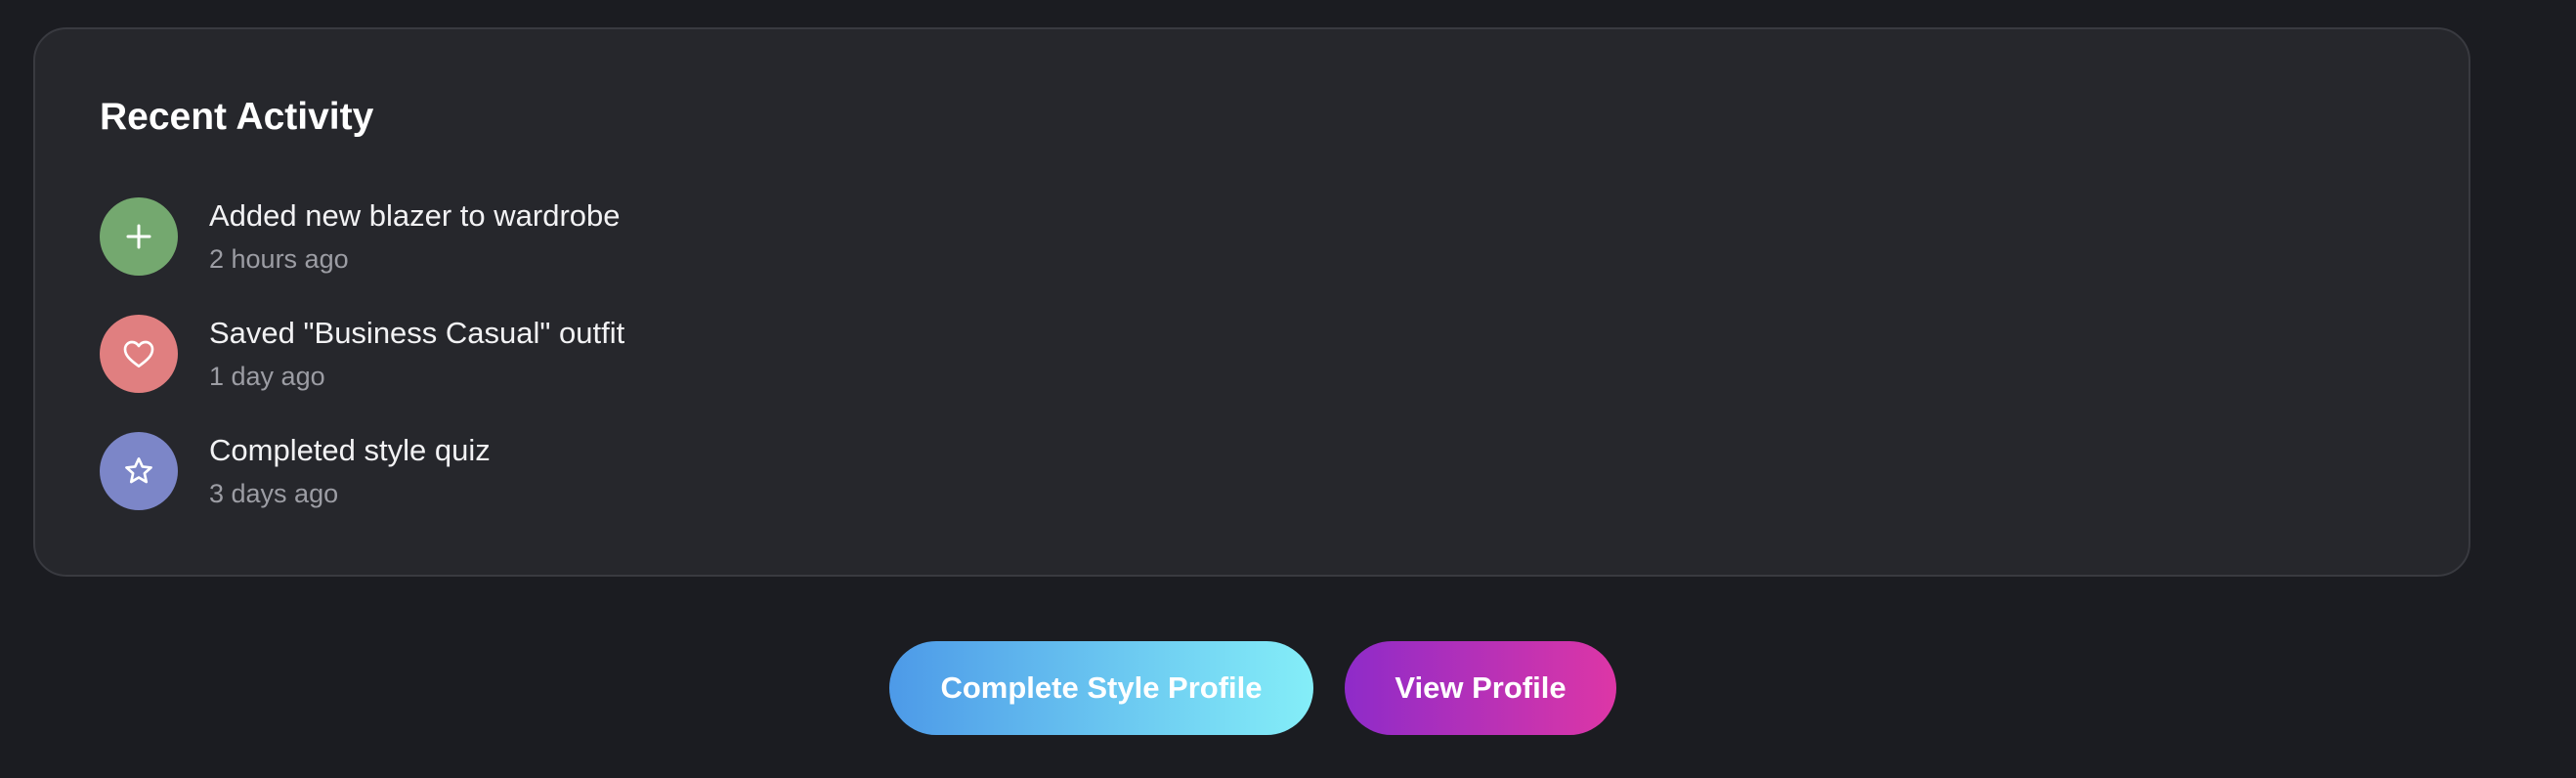  I want to click on activity-text: Saved "Business Casual" outfit 1 day ago, so click(416, 354).